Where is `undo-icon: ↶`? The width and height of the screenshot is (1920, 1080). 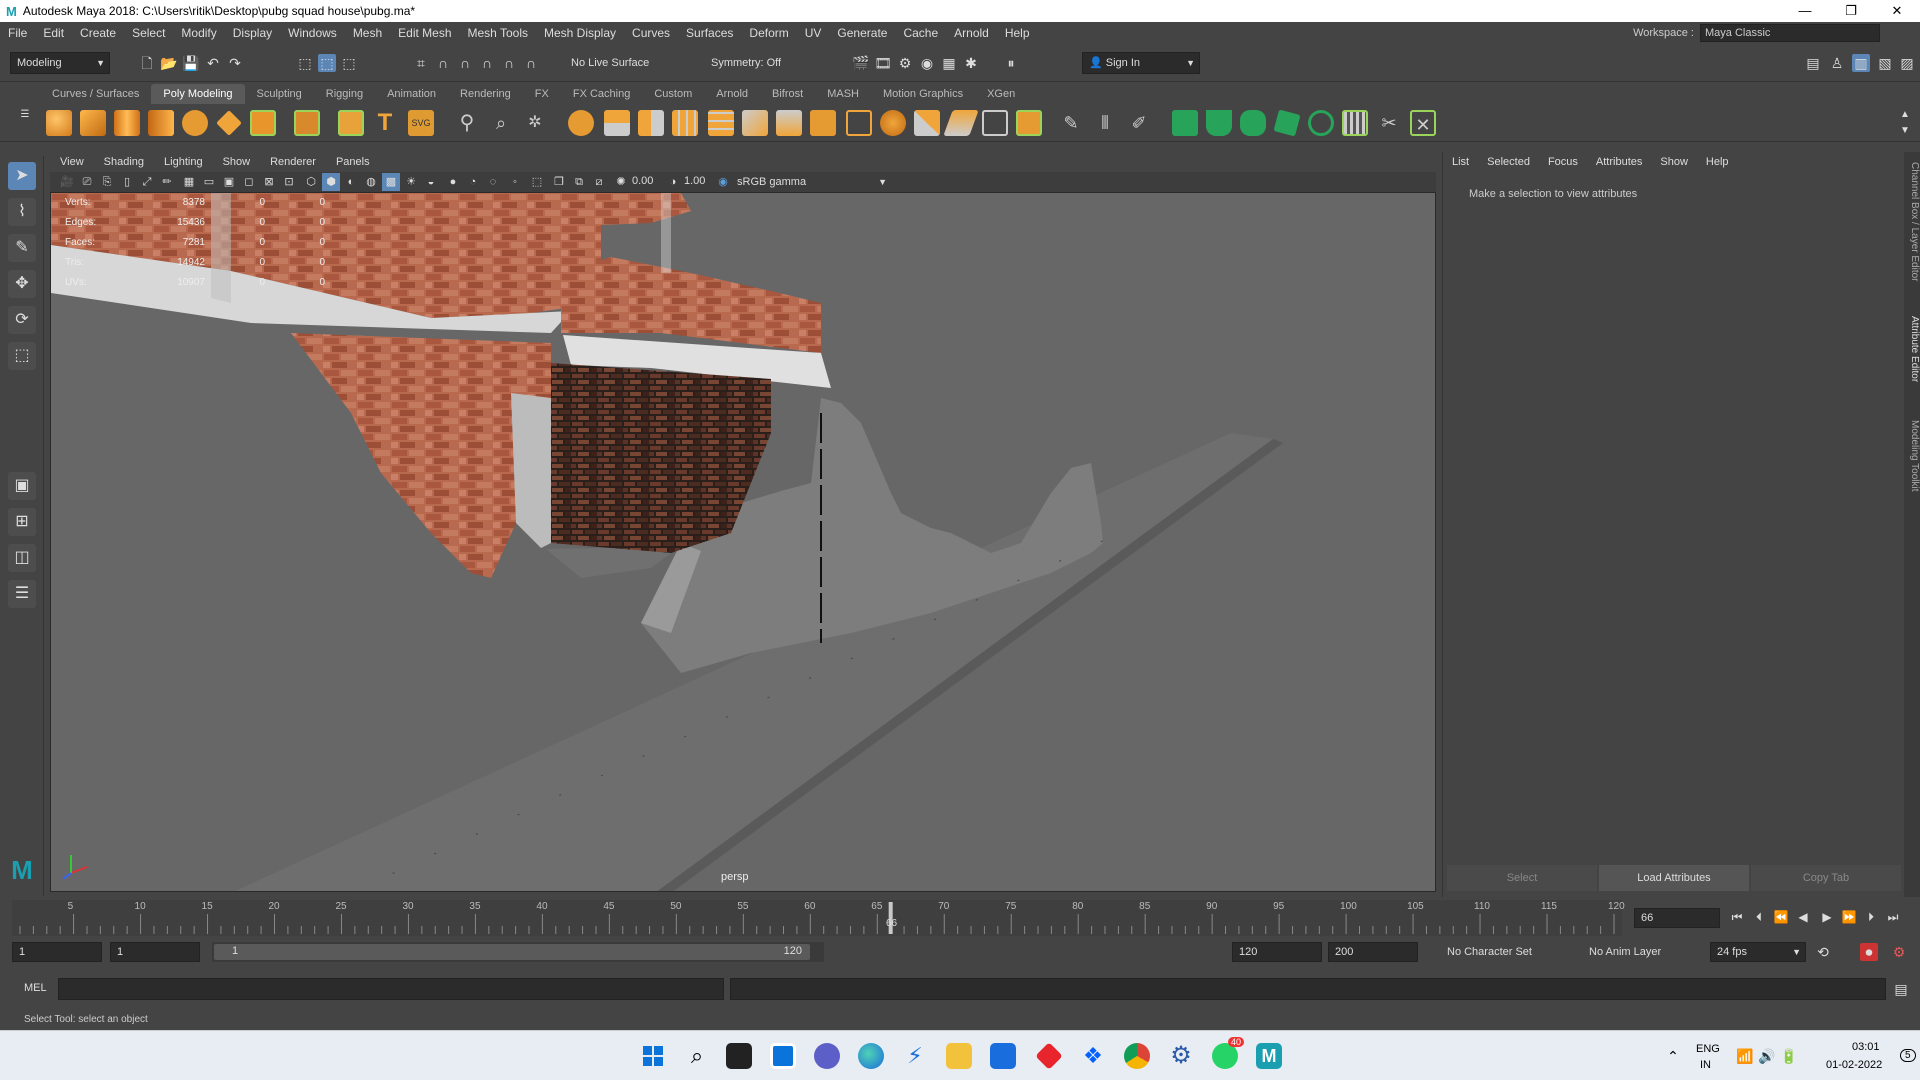
undo-icon: ↶ is located at coordinates (213, 63).